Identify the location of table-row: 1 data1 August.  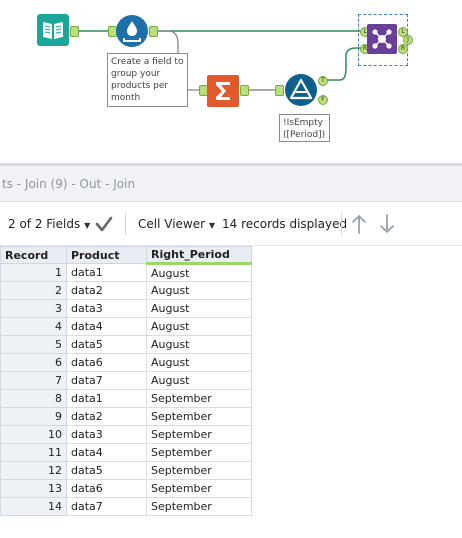
(126, 272).